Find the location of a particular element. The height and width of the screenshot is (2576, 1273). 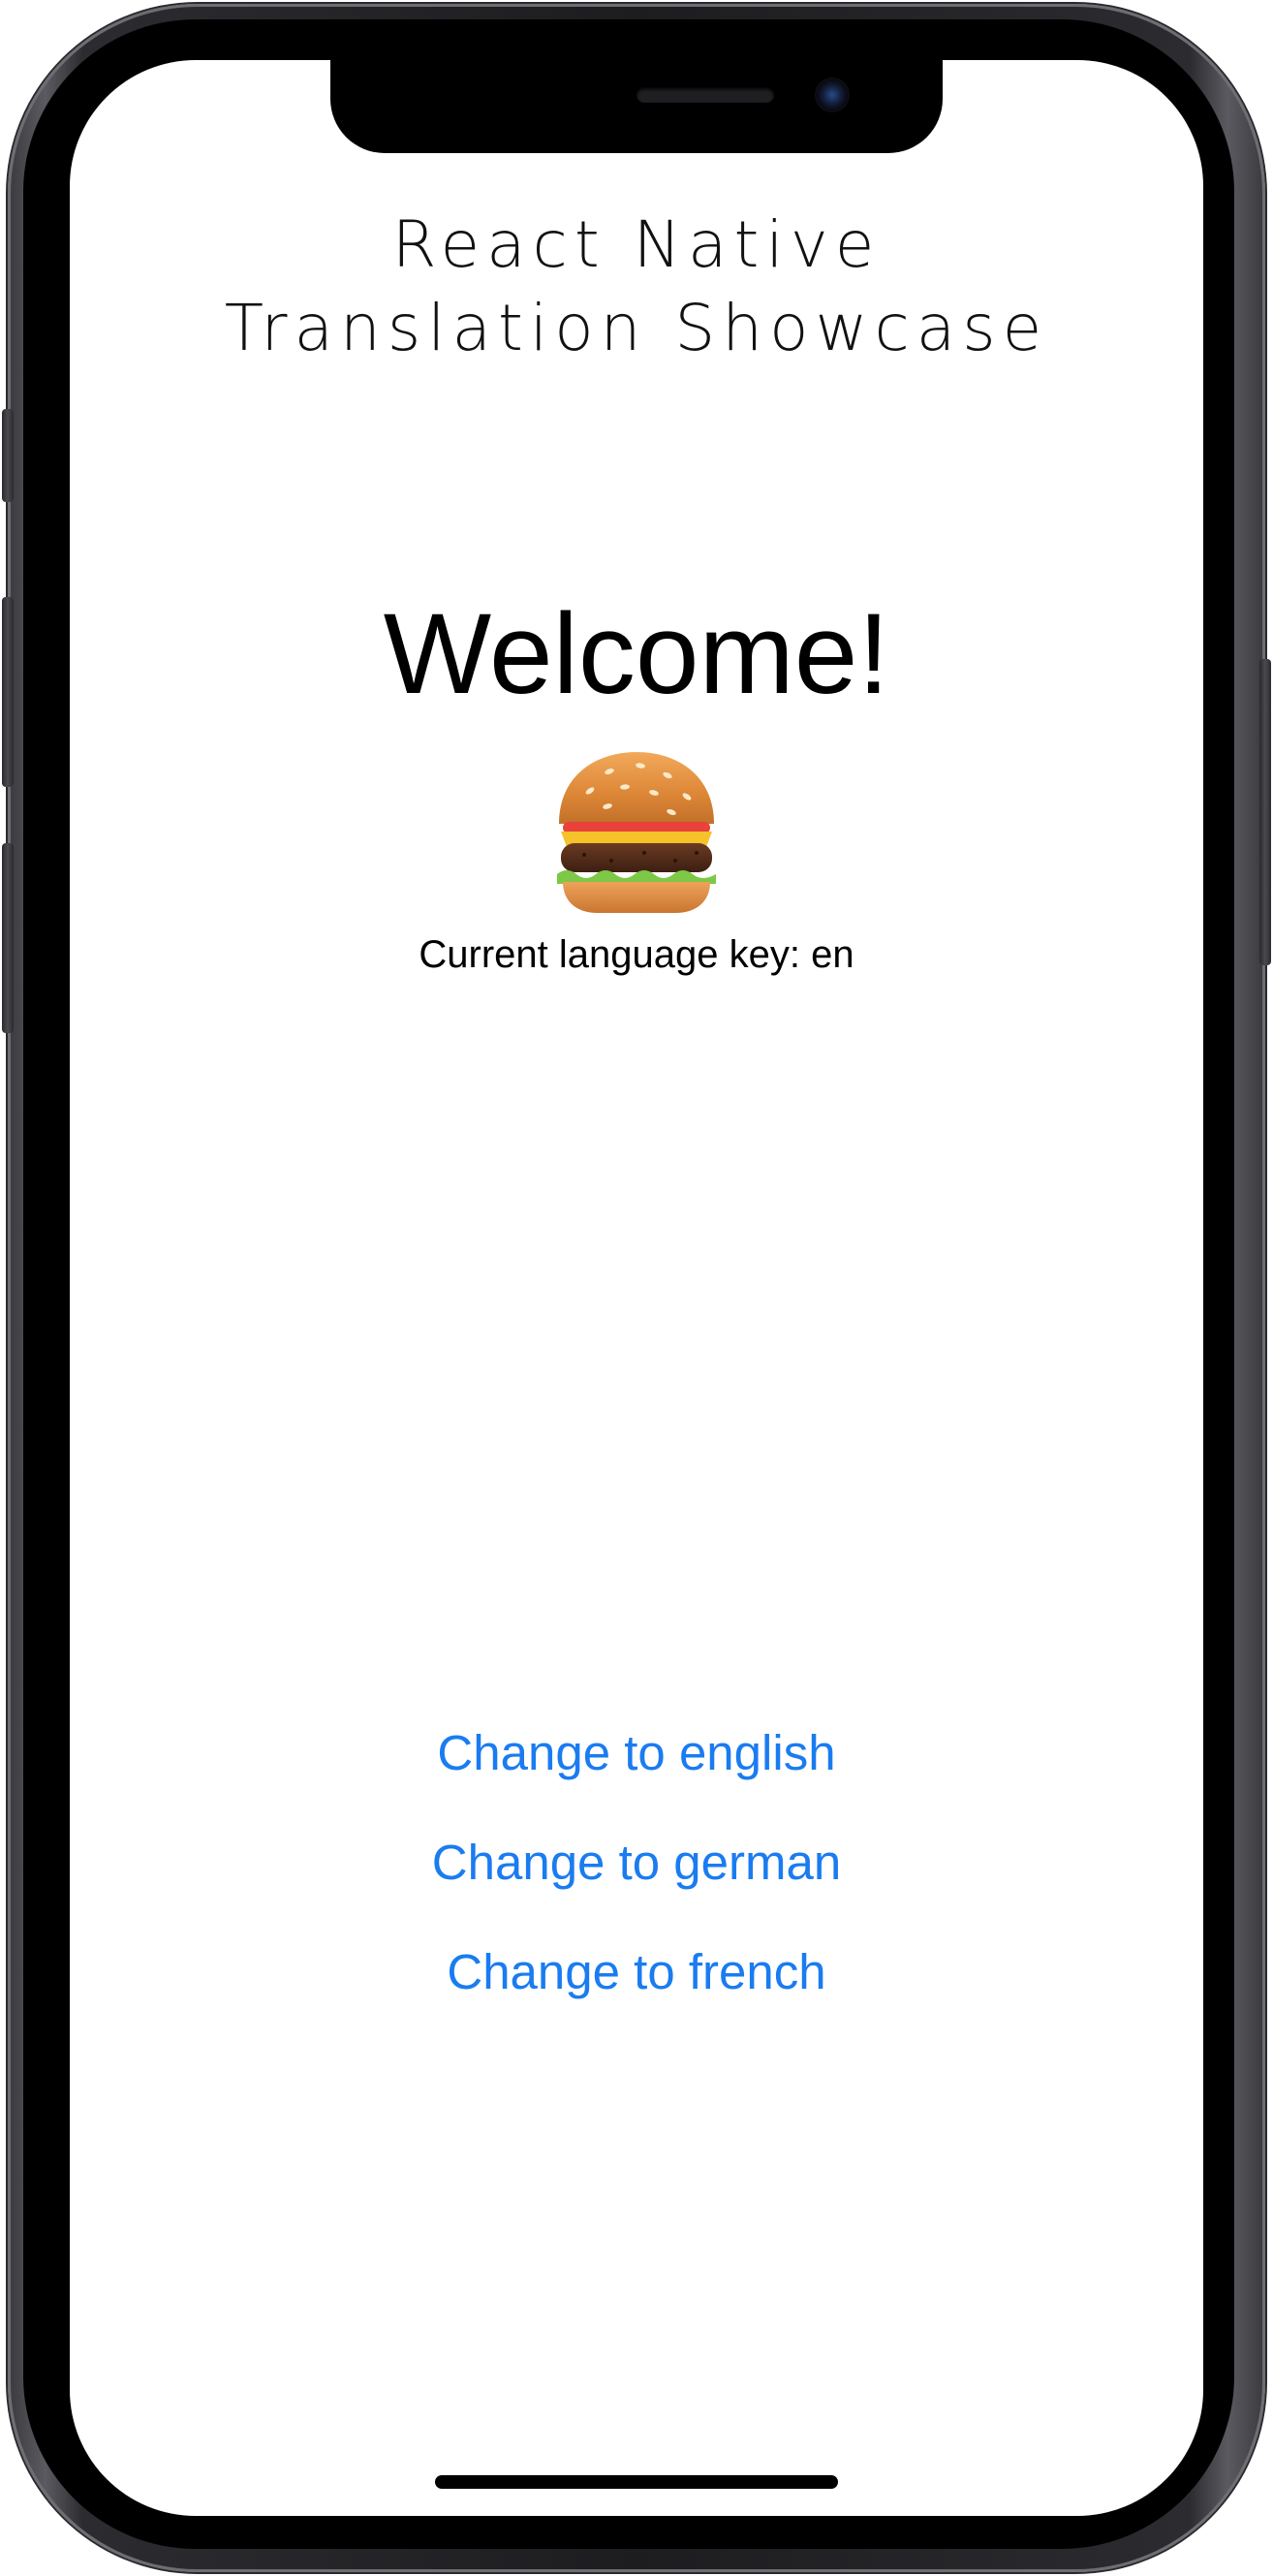

title-line-2: Translation Showcase is located at coordinates (636, 328).